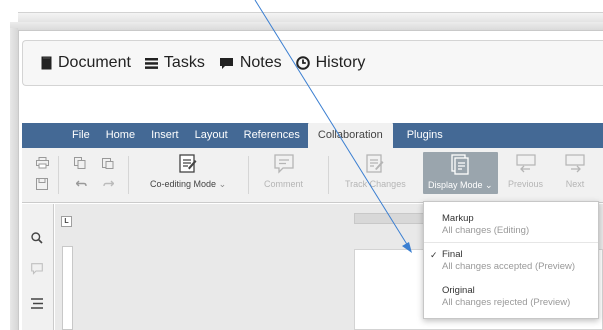 The image size is (603, 330). I want to click on window-shadow-left, so click(14, 179).